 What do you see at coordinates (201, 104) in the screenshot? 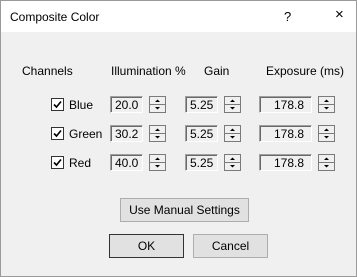
I see `blue-gain-field: 5.25` at bounding box center [201, 104].